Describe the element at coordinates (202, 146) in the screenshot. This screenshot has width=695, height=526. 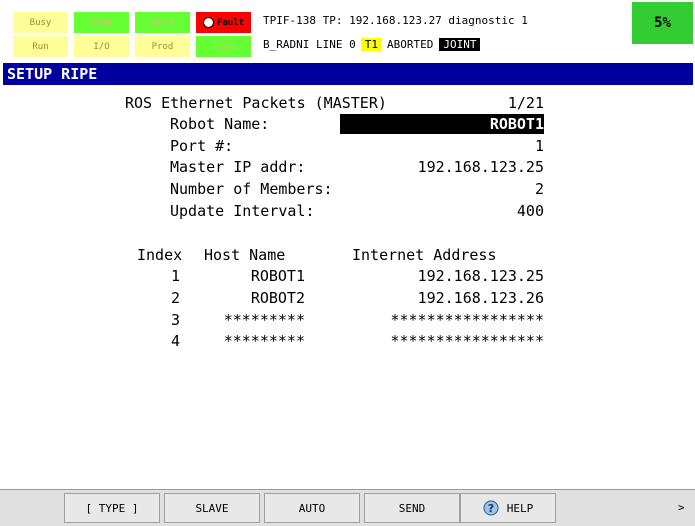
I see `port-label: Port #:` at that location.